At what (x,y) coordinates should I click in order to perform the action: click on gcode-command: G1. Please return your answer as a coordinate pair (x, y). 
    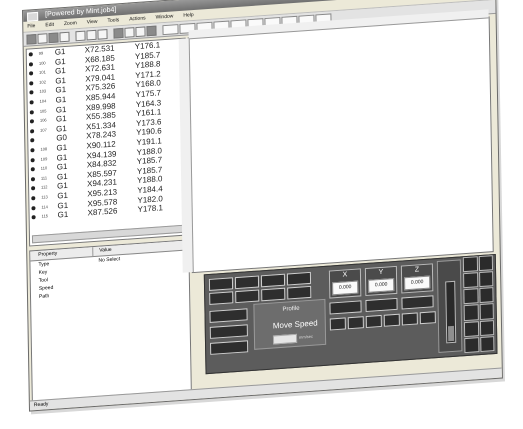
    Looking at the image, I should click on (63, 214).